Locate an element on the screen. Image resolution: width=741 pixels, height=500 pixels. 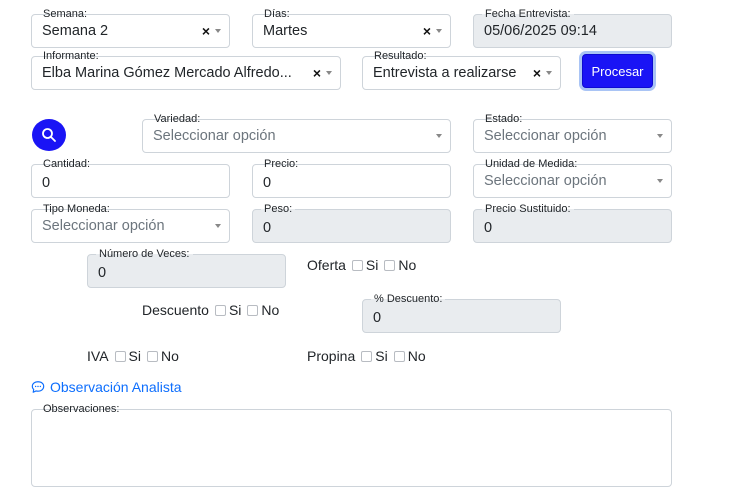
dias-select: Días: Martes × is located at coordinates (351, 27).